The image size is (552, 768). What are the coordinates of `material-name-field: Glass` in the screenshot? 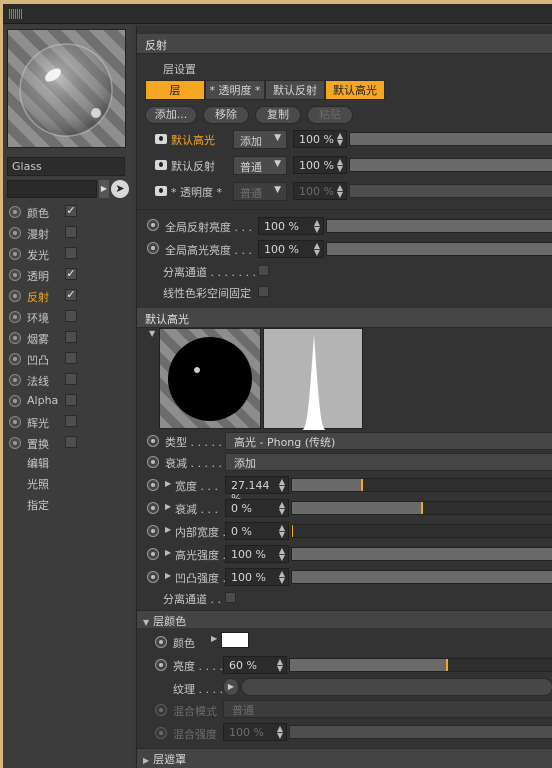 It's located at (66, 166).